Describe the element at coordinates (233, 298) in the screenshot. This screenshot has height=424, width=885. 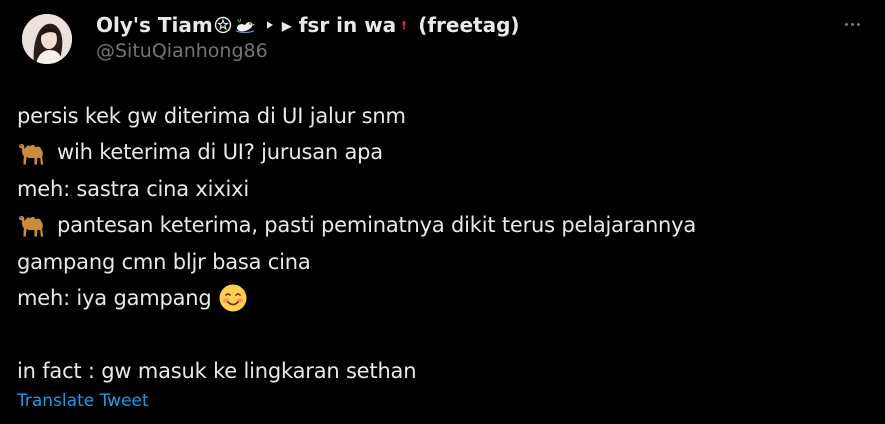
I see `smiling-blush-icon` at that location.